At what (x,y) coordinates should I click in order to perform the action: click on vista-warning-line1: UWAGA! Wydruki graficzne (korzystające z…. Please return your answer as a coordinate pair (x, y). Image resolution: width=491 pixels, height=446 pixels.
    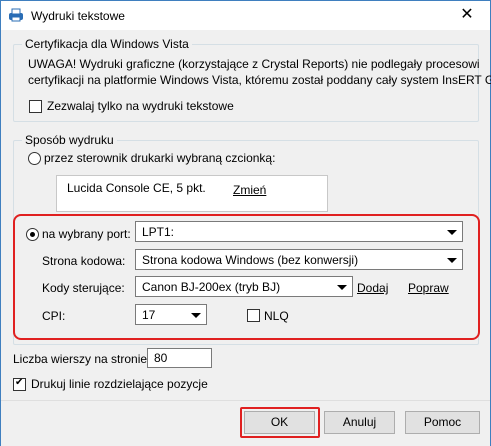
    Looking at the image, I should click on (254, 64).